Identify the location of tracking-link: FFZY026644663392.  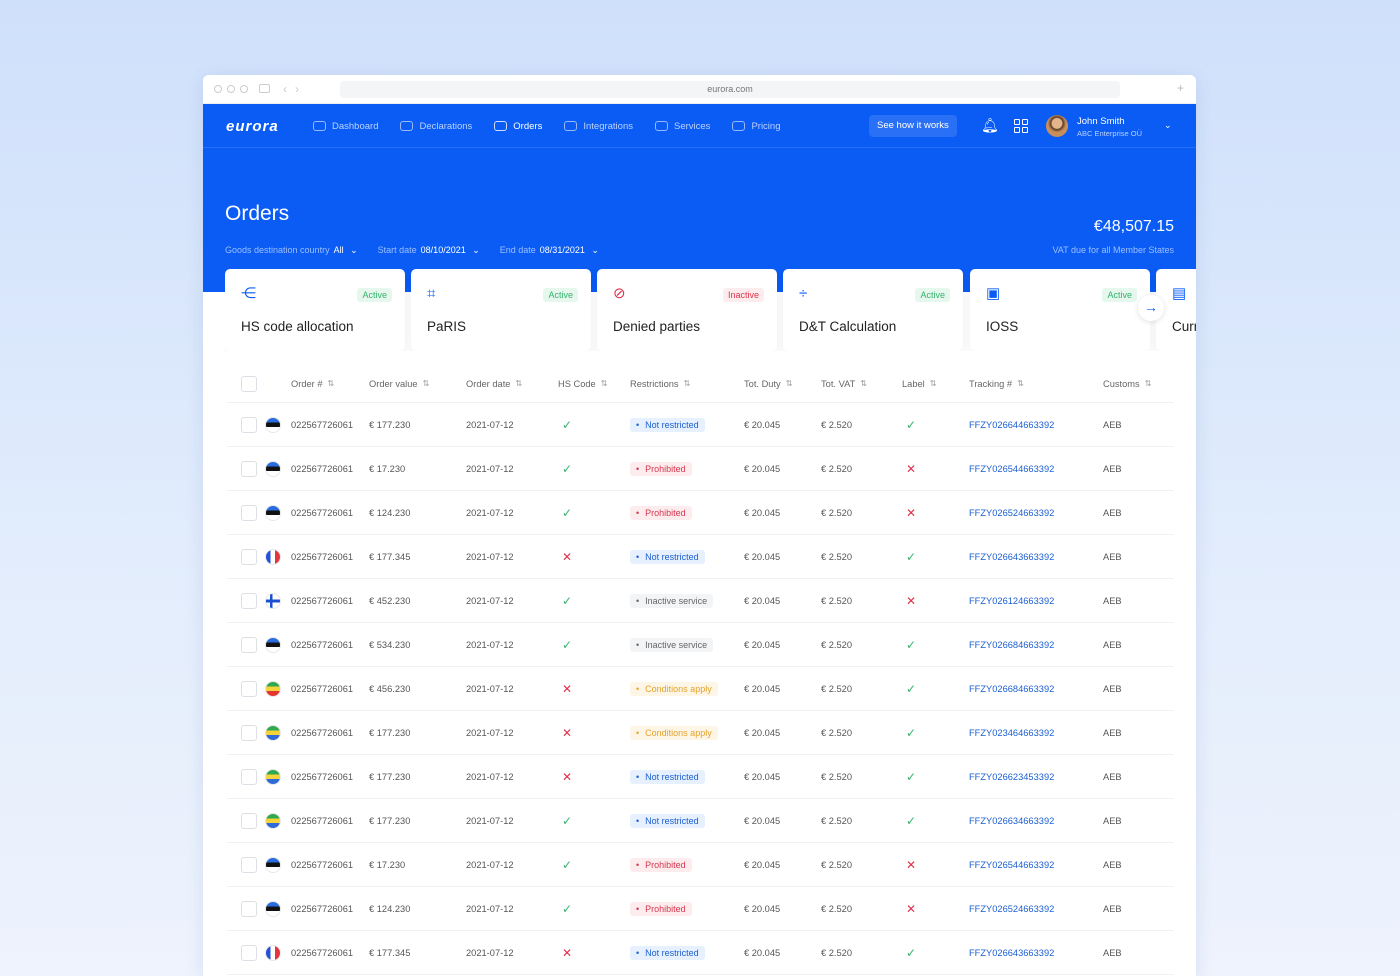
(1011, 425).